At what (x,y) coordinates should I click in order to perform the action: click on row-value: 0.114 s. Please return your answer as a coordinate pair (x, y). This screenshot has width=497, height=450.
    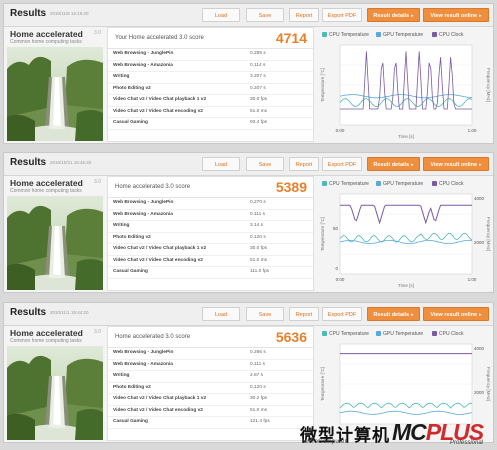
    Looking at the image, I should click on (258, 65).